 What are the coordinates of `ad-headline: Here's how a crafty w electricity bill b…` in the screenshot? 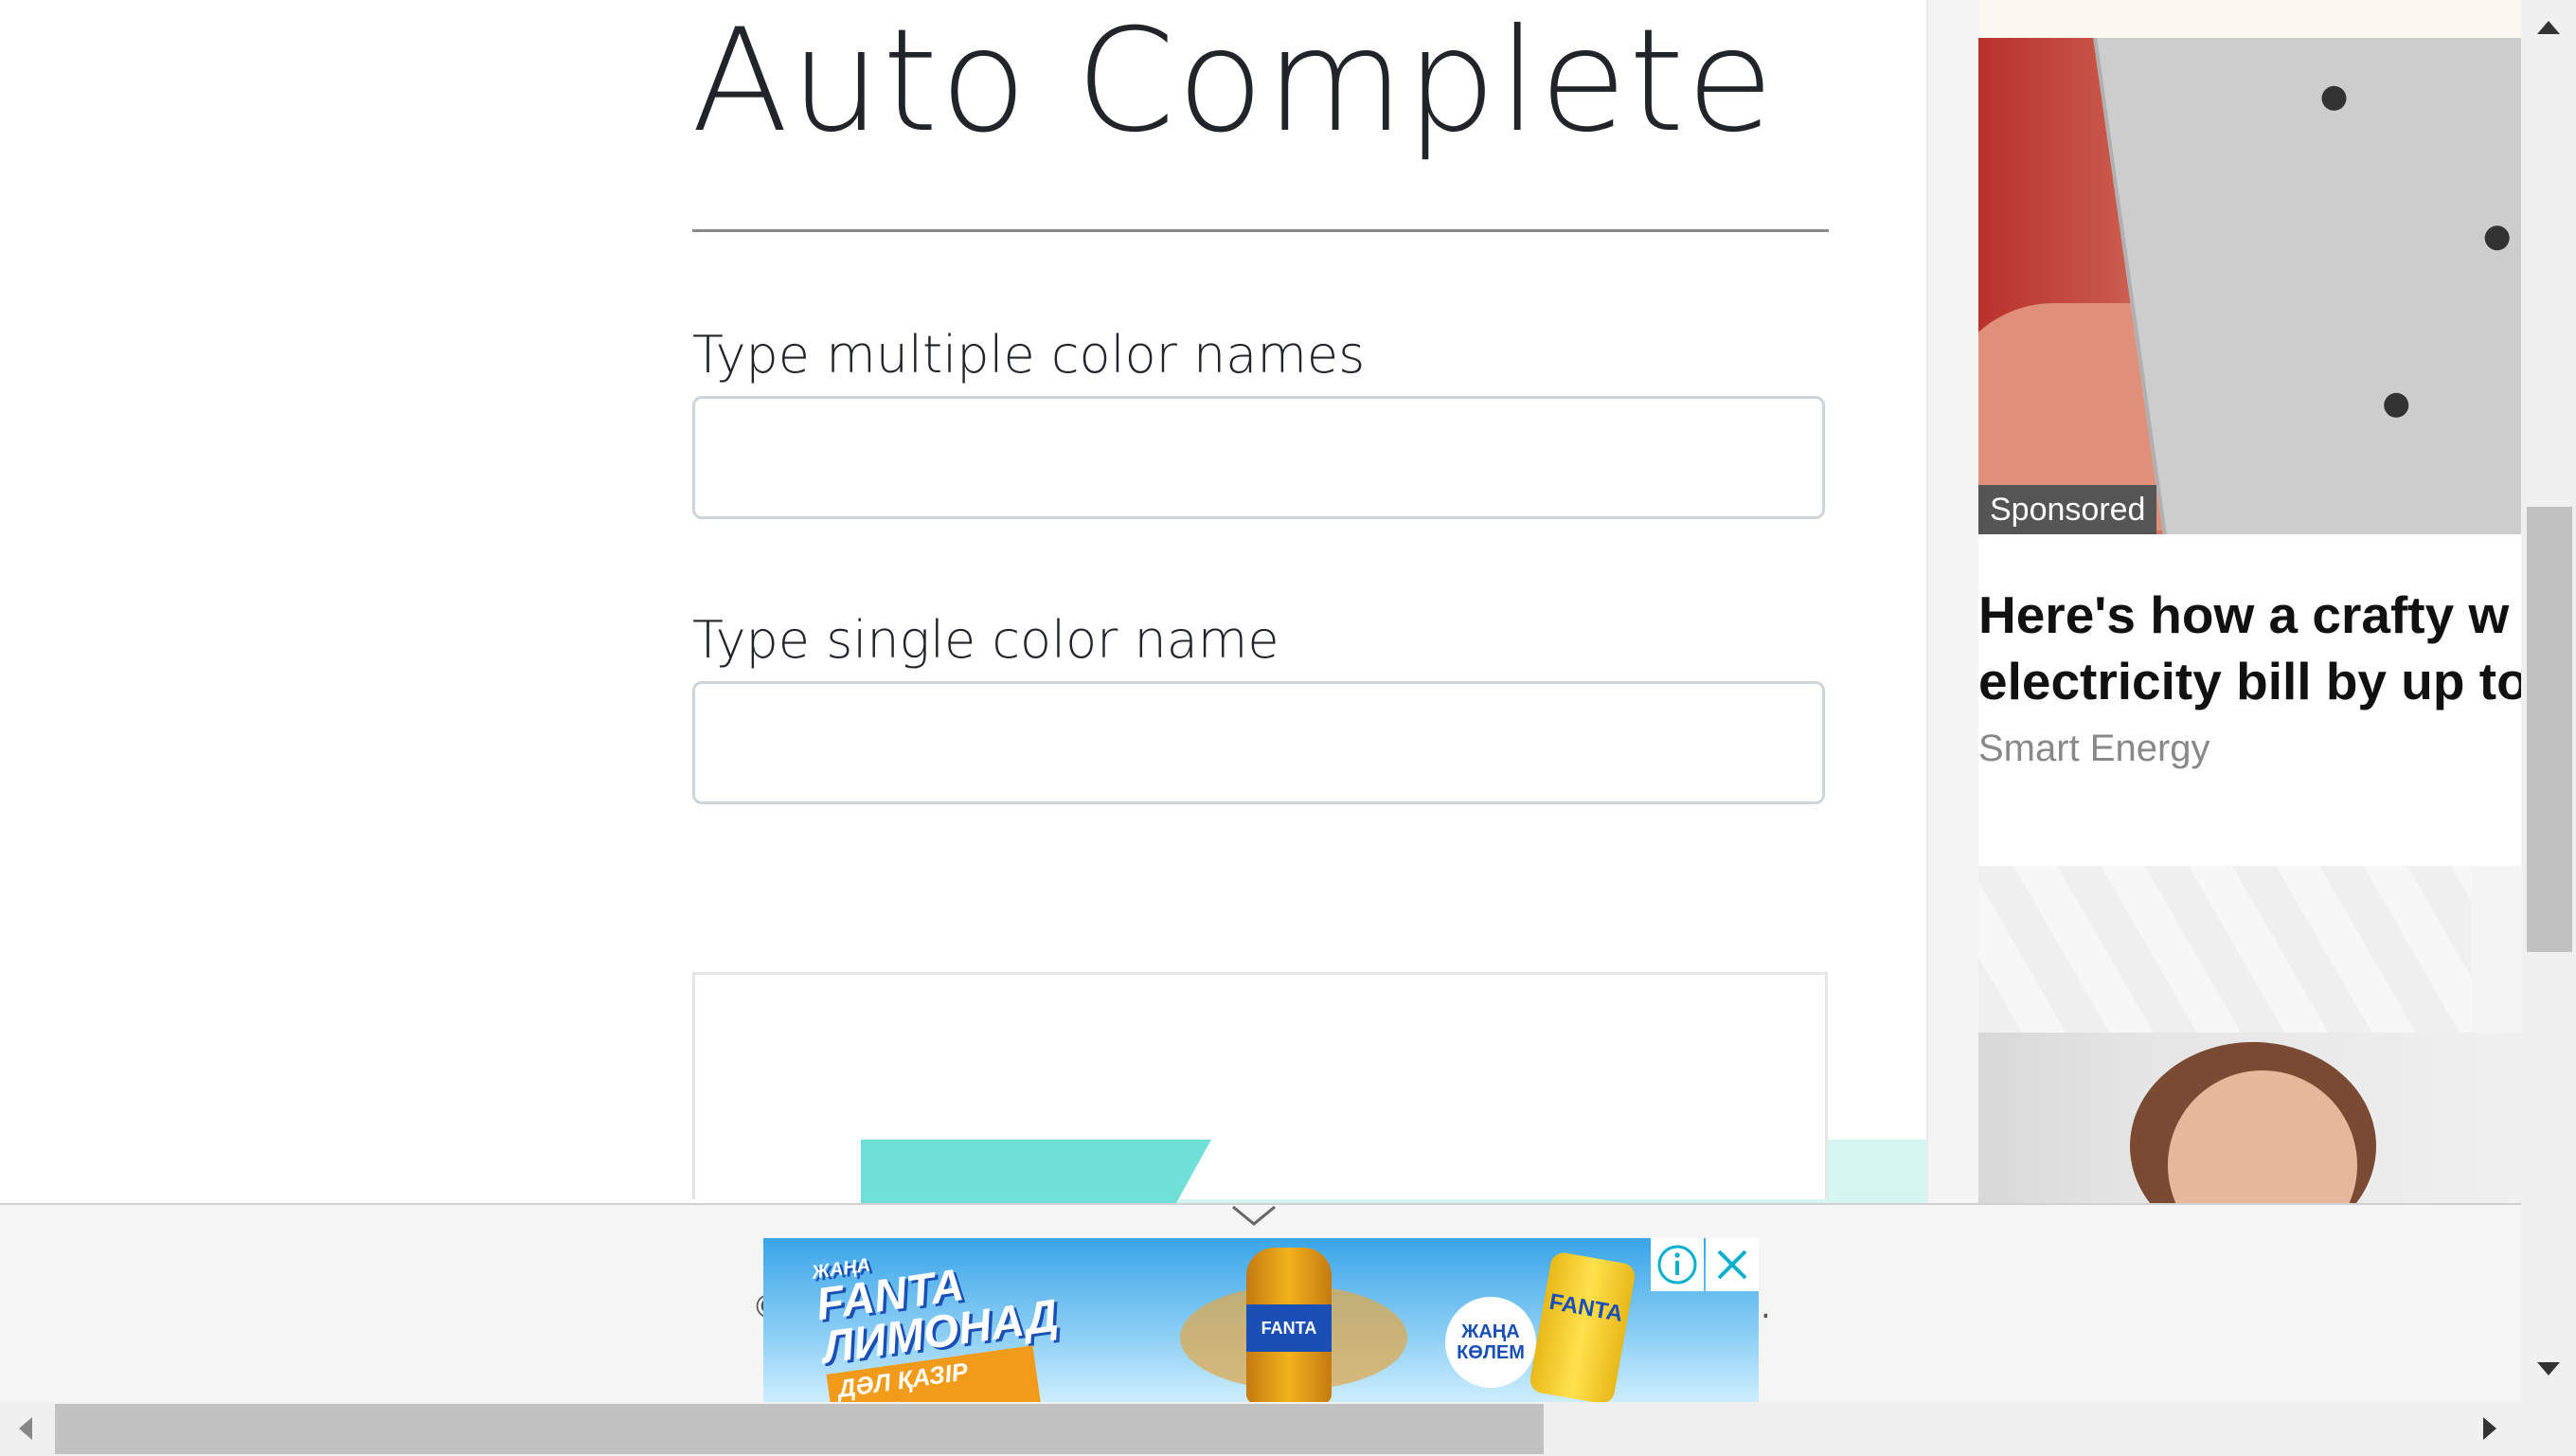 It's located at (2250, 648).